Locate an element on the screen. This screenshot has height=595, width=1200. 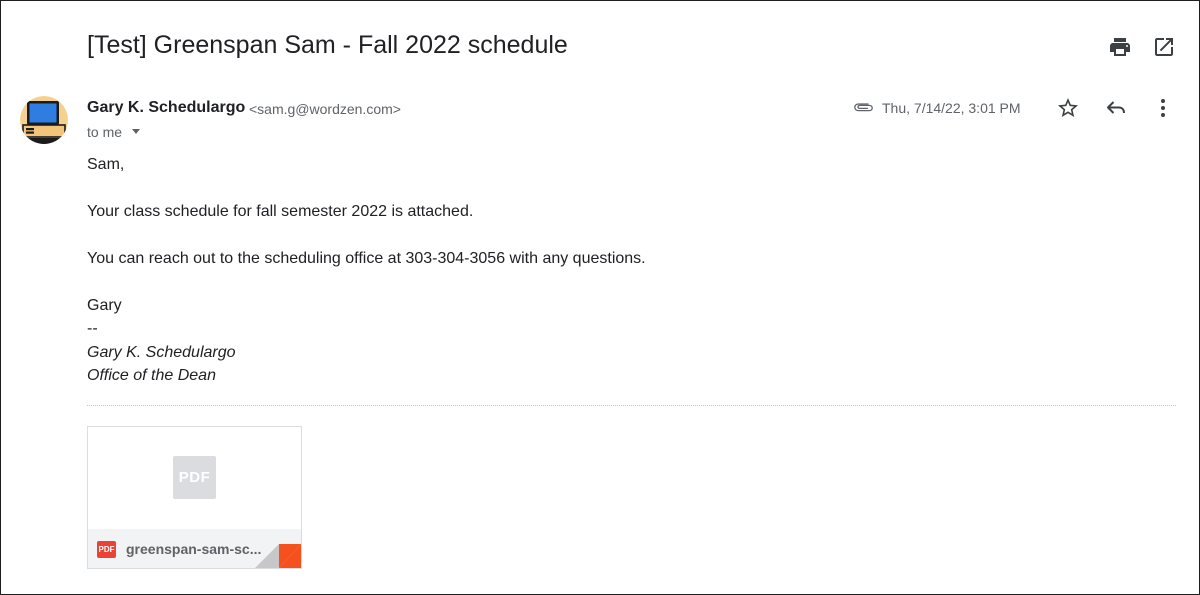
open-in-new-window-button is located at coordinates (1164, 47).